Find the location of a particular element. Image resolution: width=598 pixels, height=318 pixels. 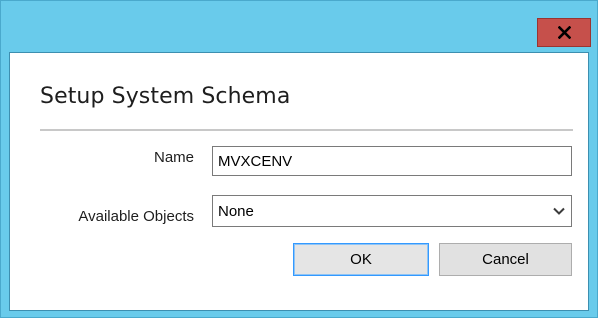

chevron-down-icon is located at coordinates (559, 211).